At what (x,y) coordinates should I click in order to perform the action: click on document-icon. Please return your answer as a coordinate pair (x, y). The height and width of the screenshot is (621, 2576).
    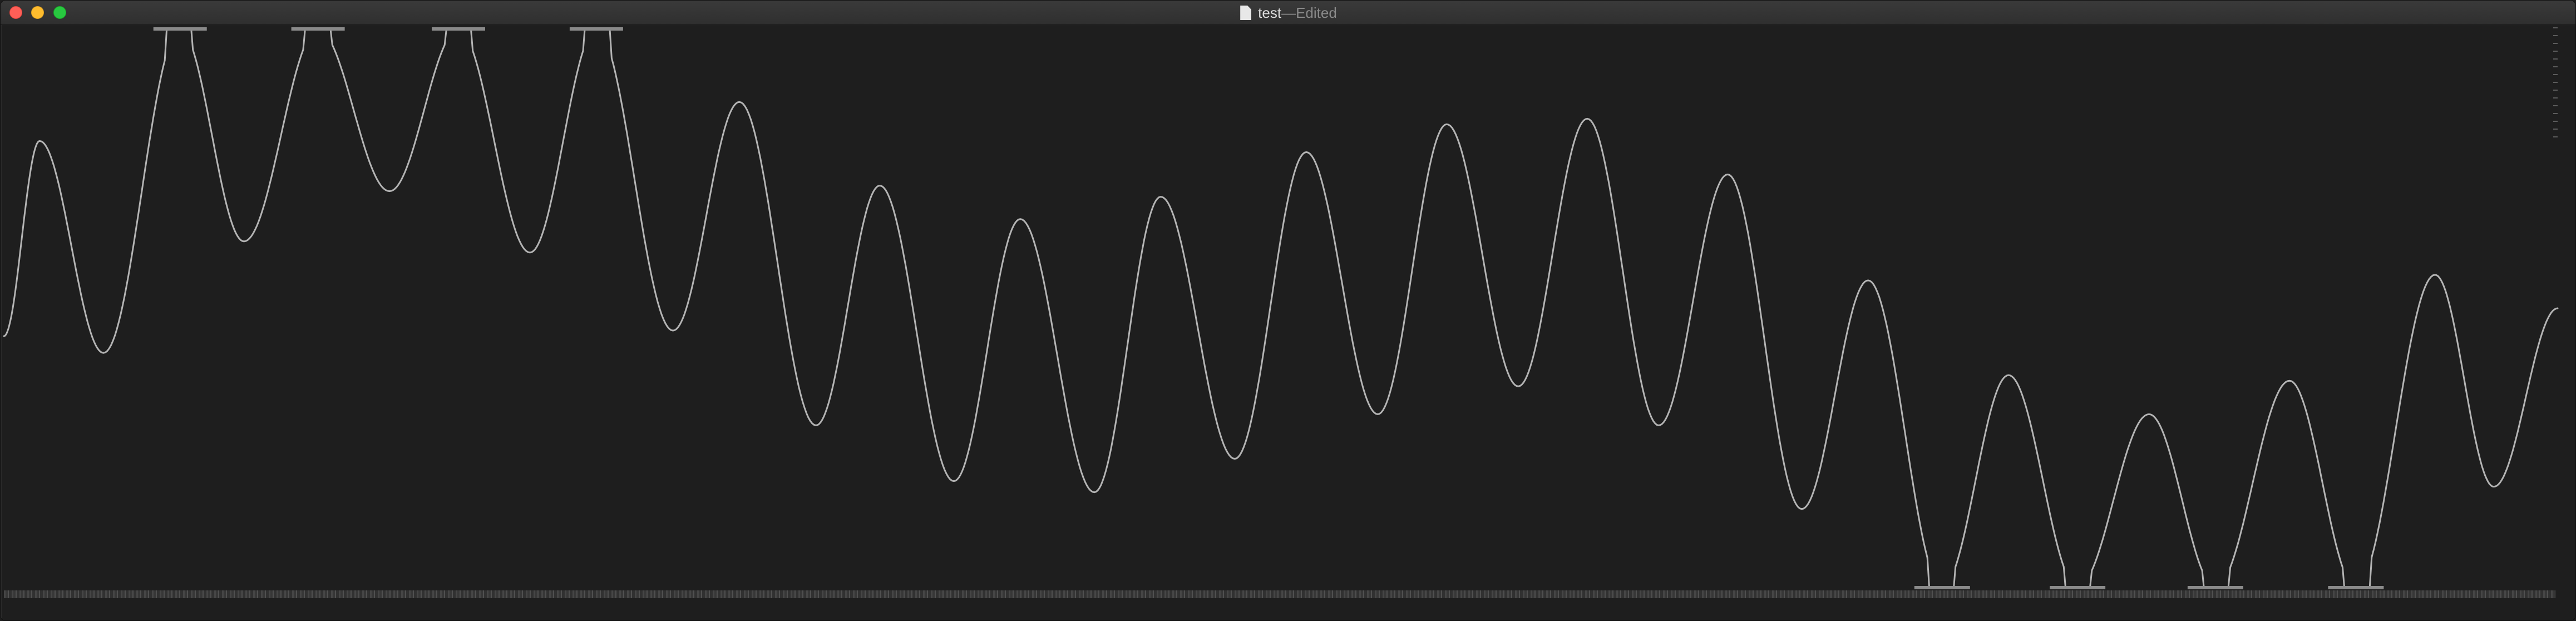
    Looking at the image, I should click on (1246, 13).